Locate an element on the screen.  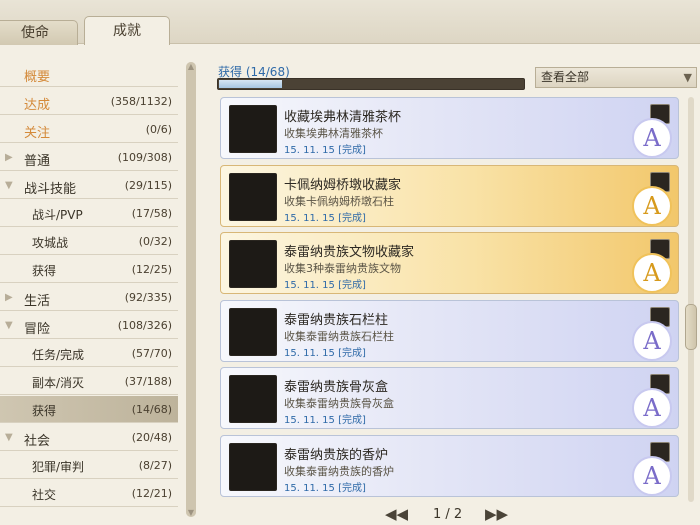
sidebar-item-label: 任务/完成 is located at coordinates (58, 355).